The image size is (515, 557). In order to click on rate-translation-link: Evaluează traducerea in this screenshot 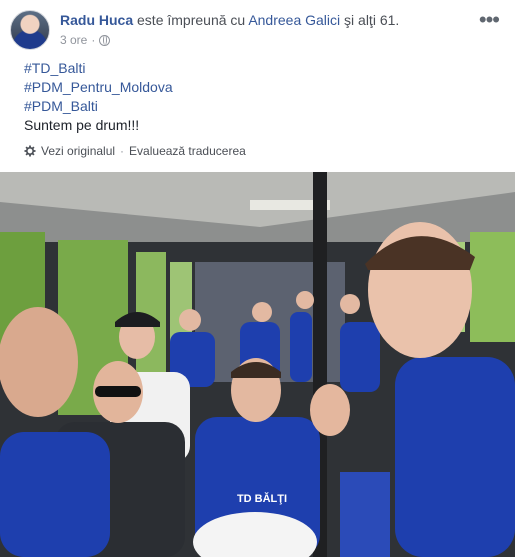, I will do `click(187, 151)`.